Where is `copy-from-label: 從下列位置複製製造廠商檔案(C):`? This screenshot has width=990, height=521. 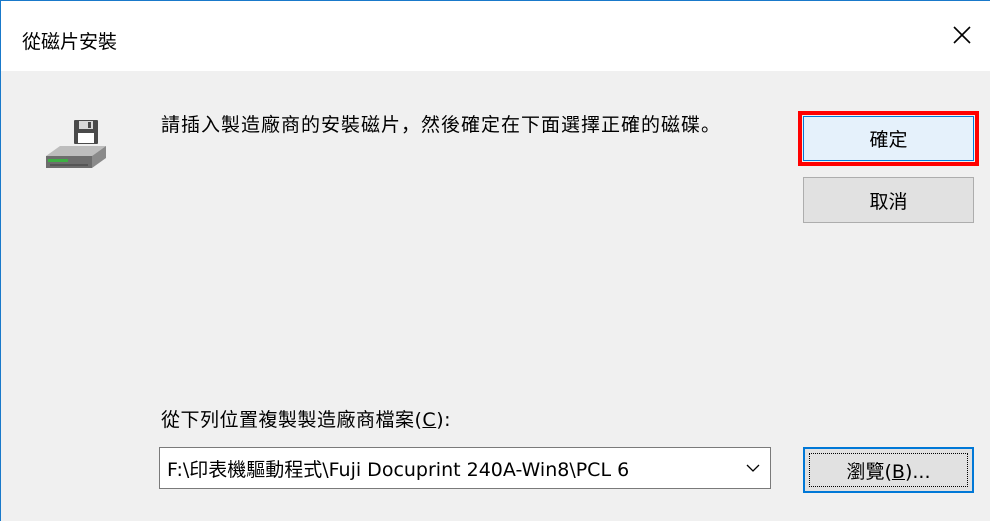
copy-from-label: 從下列位置複製製造廠商檔案(C): is located at coordinates (306, 418).